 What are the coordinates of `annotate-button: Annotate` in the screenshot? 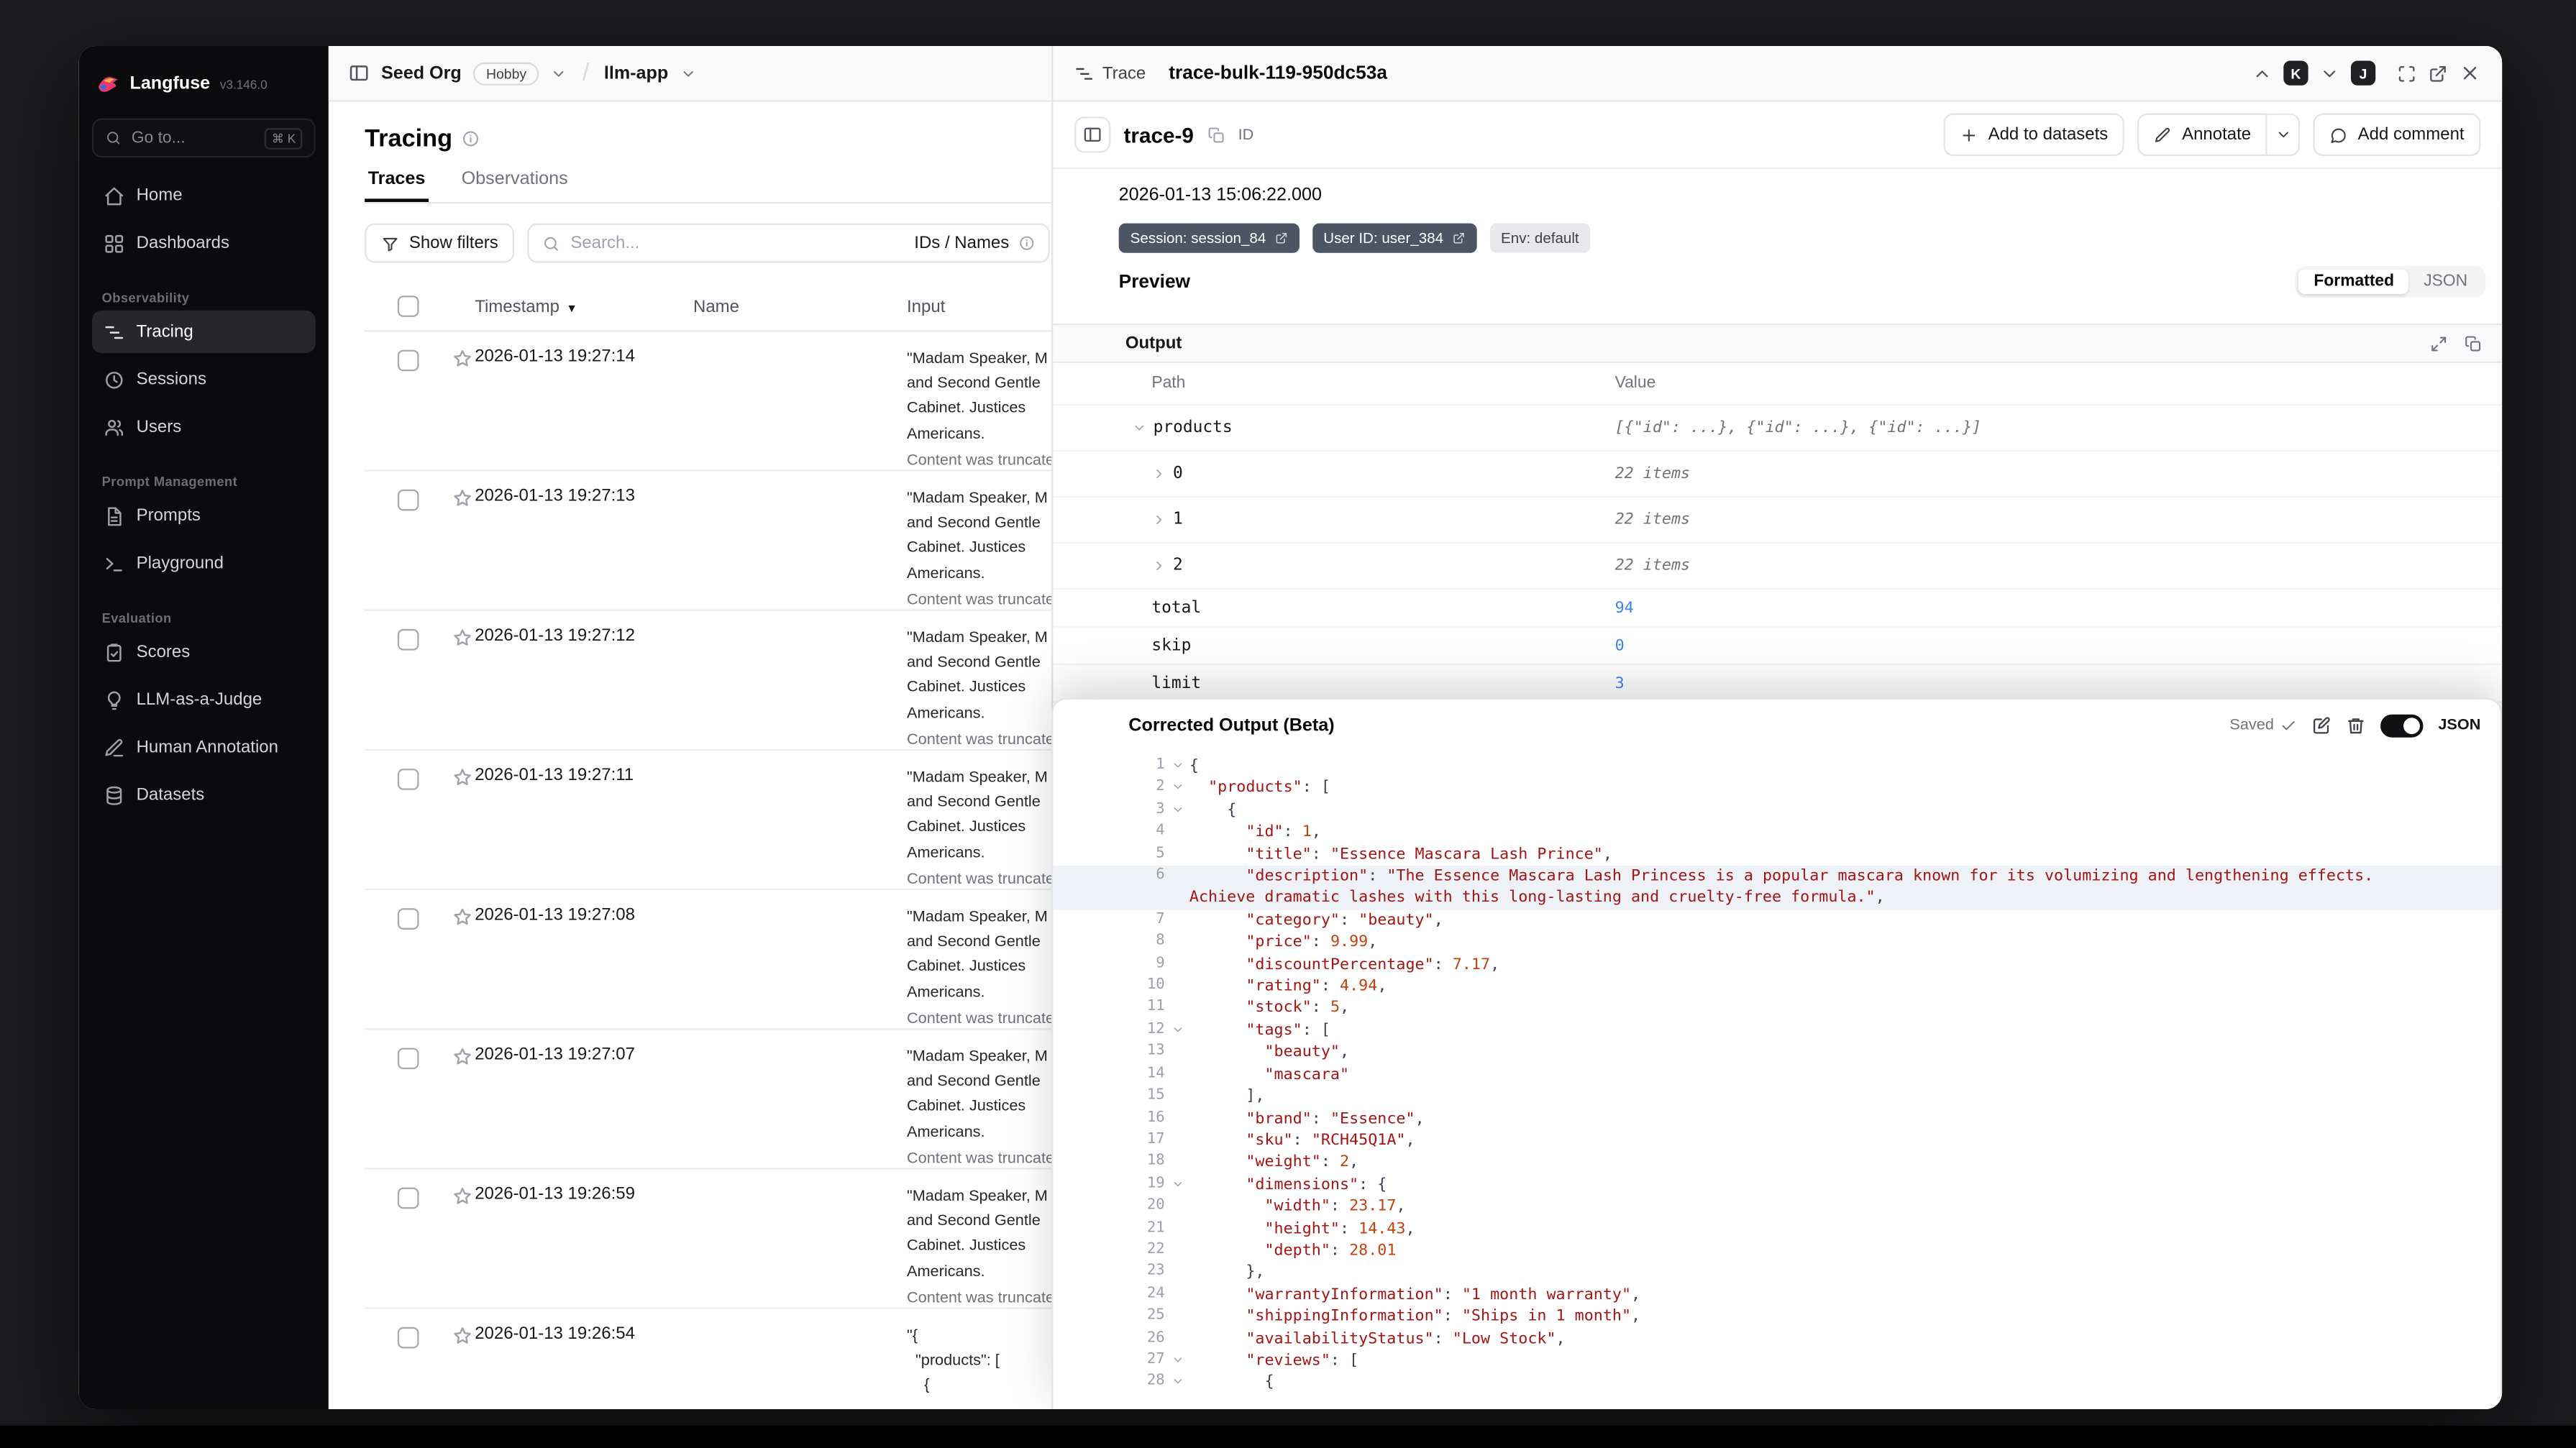 It's located at (2202, 135).